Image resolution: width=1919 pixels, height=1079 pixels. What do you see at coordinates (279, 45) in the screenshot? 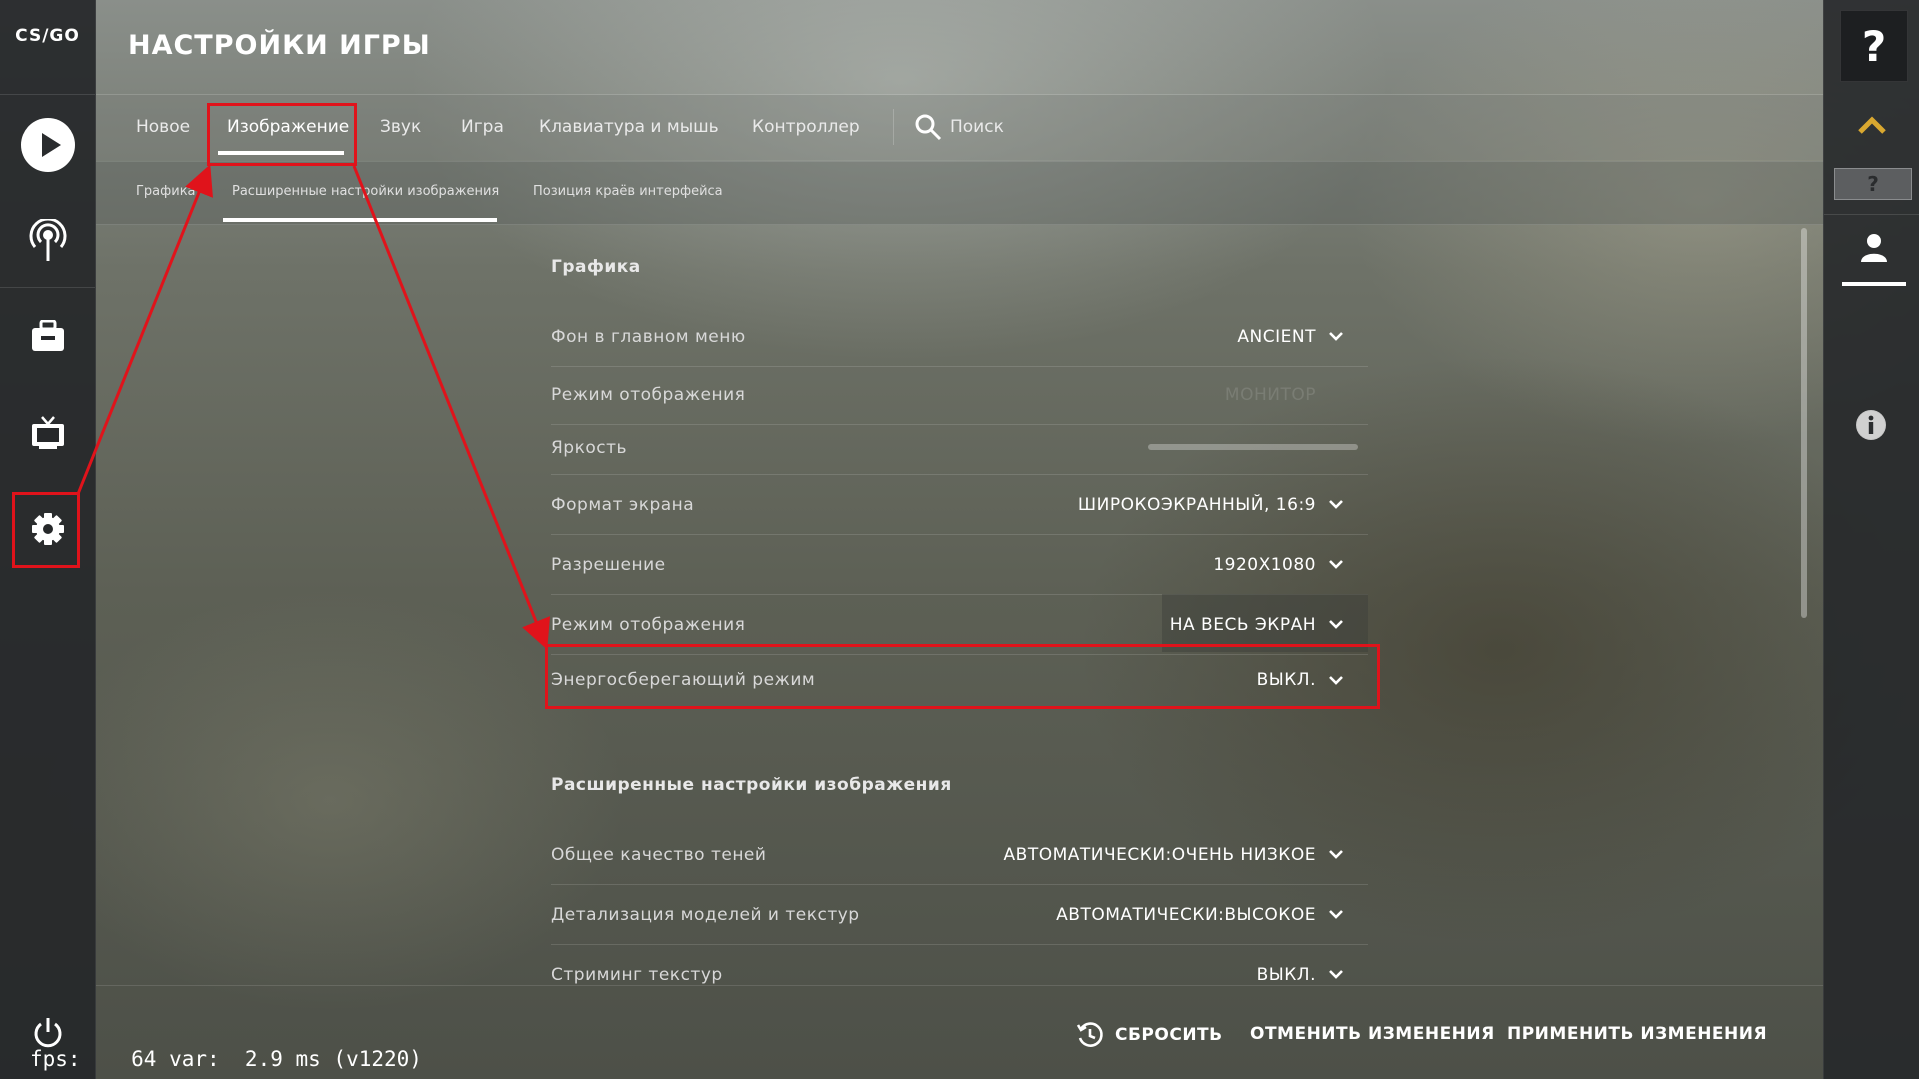
I see `page-title: НАСТРОЙКИ ИГРЫ` at bounding box center [279, 45].